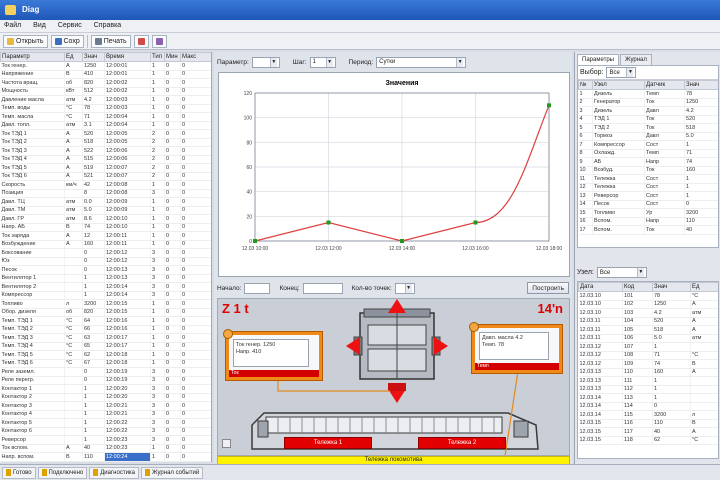 This screenshot has height=480, width=720. Describe the element at coordinates (105, 423) in the screenshot. I see `table-row: Контактор 5 1 12:00:22 3 0 0` at that location.